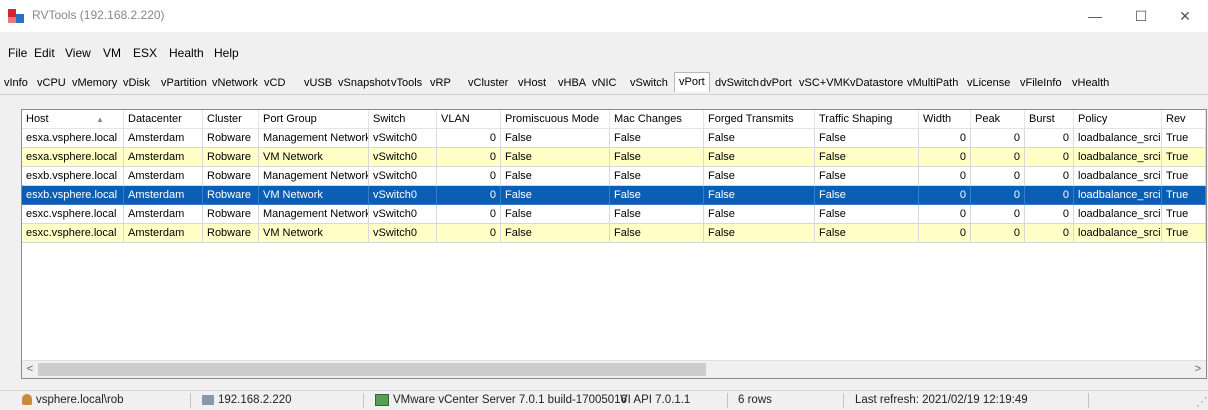  Describe the element at coordinates (51, 83) in the screenshot. I see `tab-vcpu: vCPU` at that location.